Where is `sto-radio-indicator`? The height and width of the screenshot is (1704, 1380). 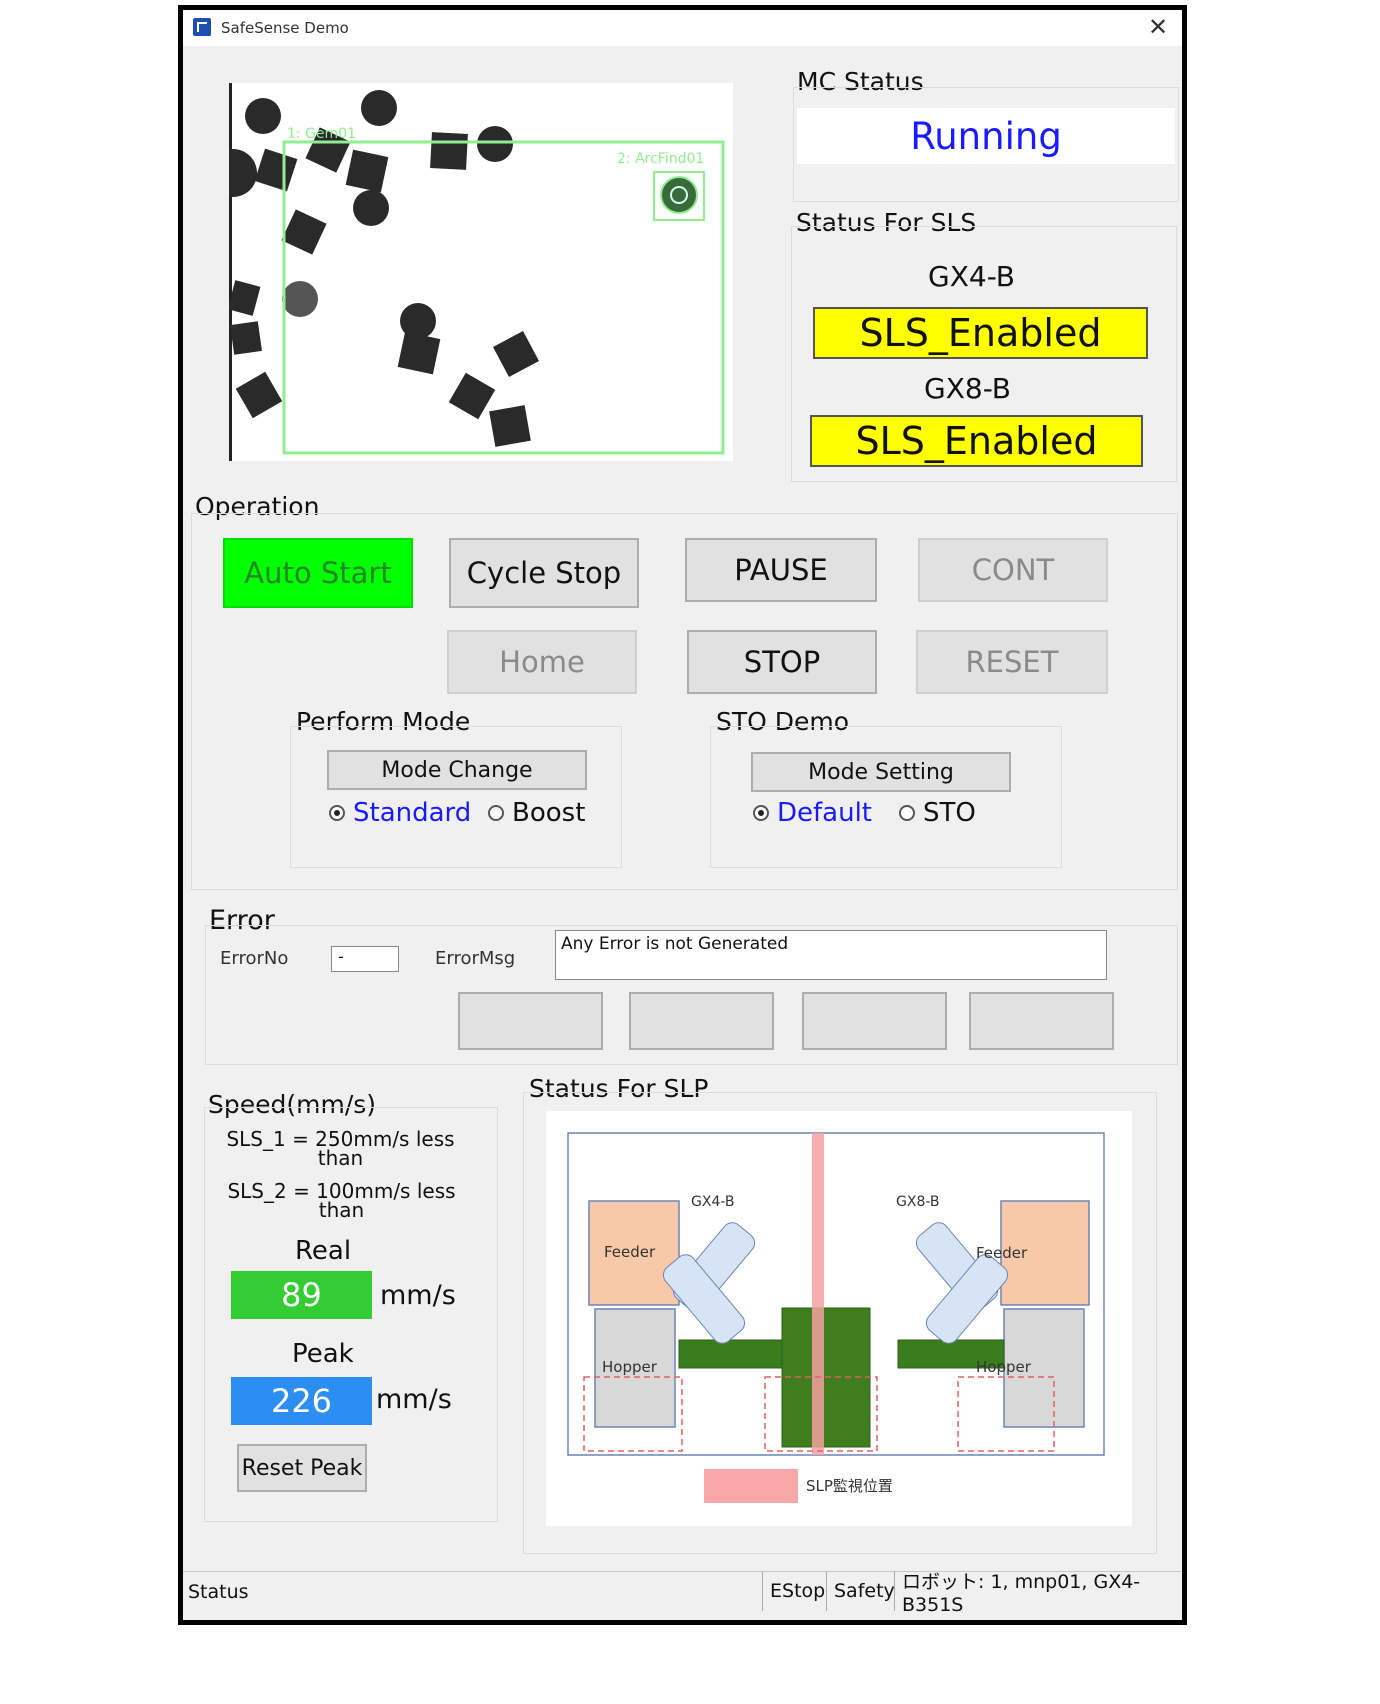
sto-radio-indicator is located at coordinates (907, 813).